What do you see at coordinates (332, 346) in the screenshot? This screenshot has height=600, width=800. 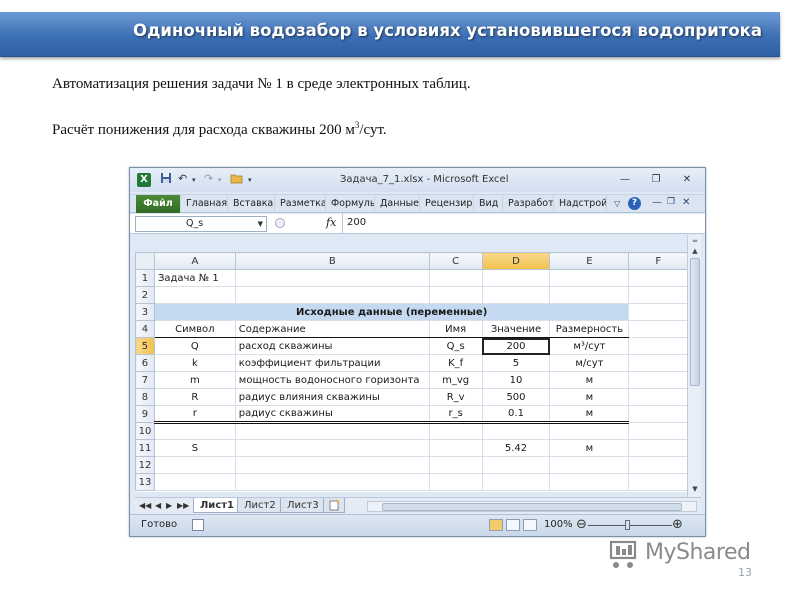 I see `cell-b5: расход скважины` at bounding box center [332, 346].